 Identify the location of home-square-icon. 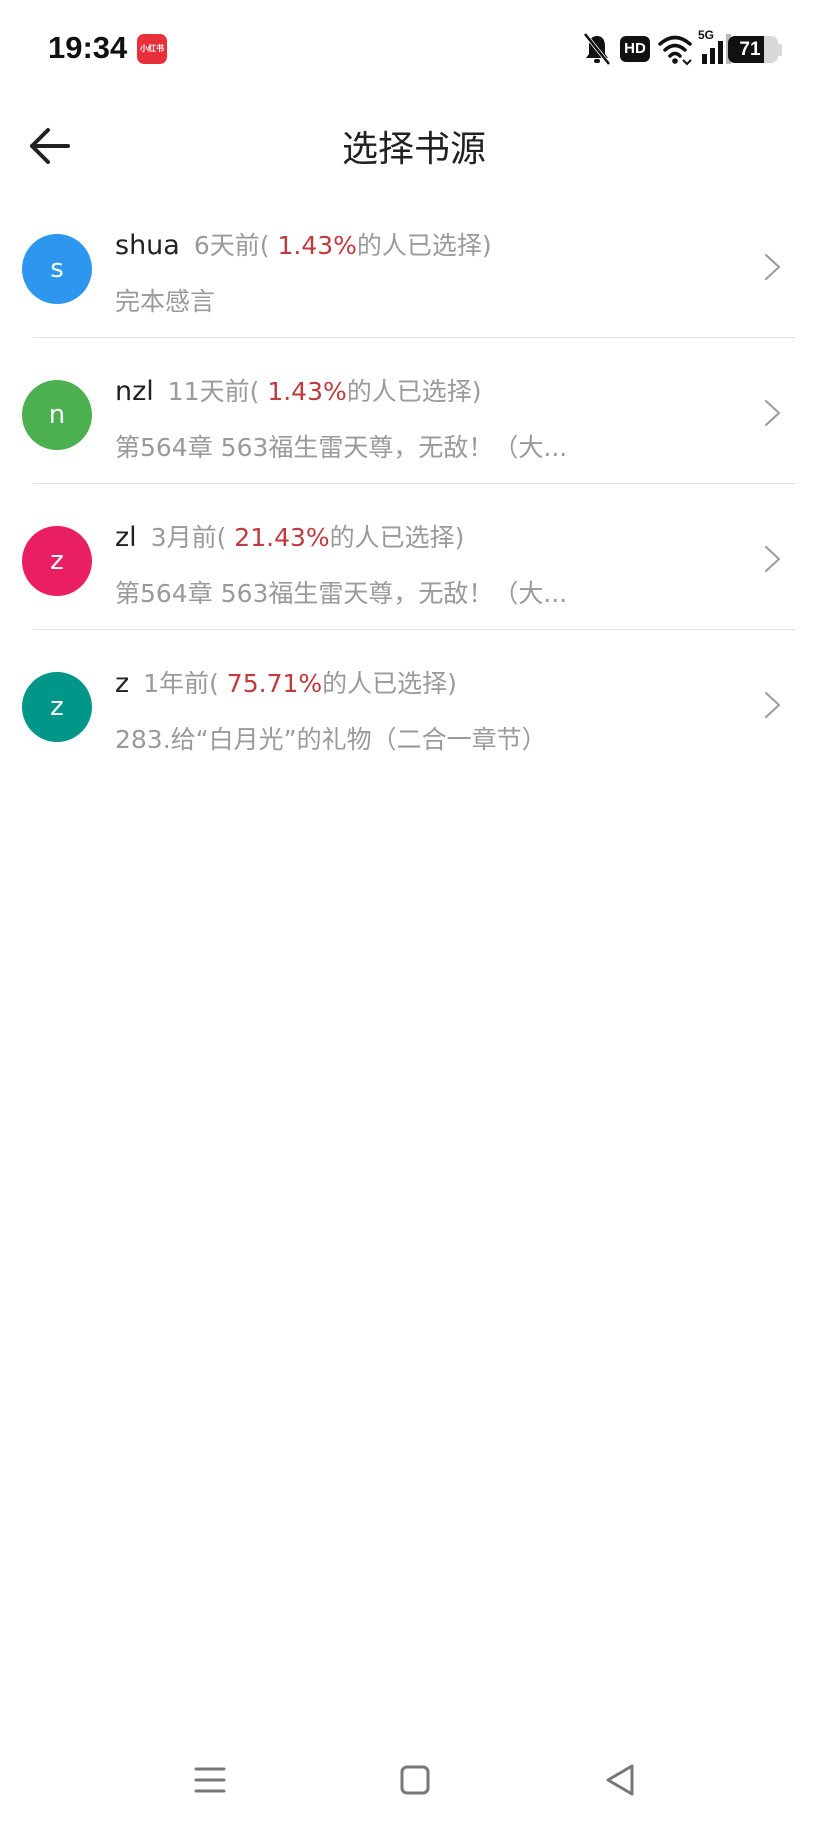
(415, 1780).